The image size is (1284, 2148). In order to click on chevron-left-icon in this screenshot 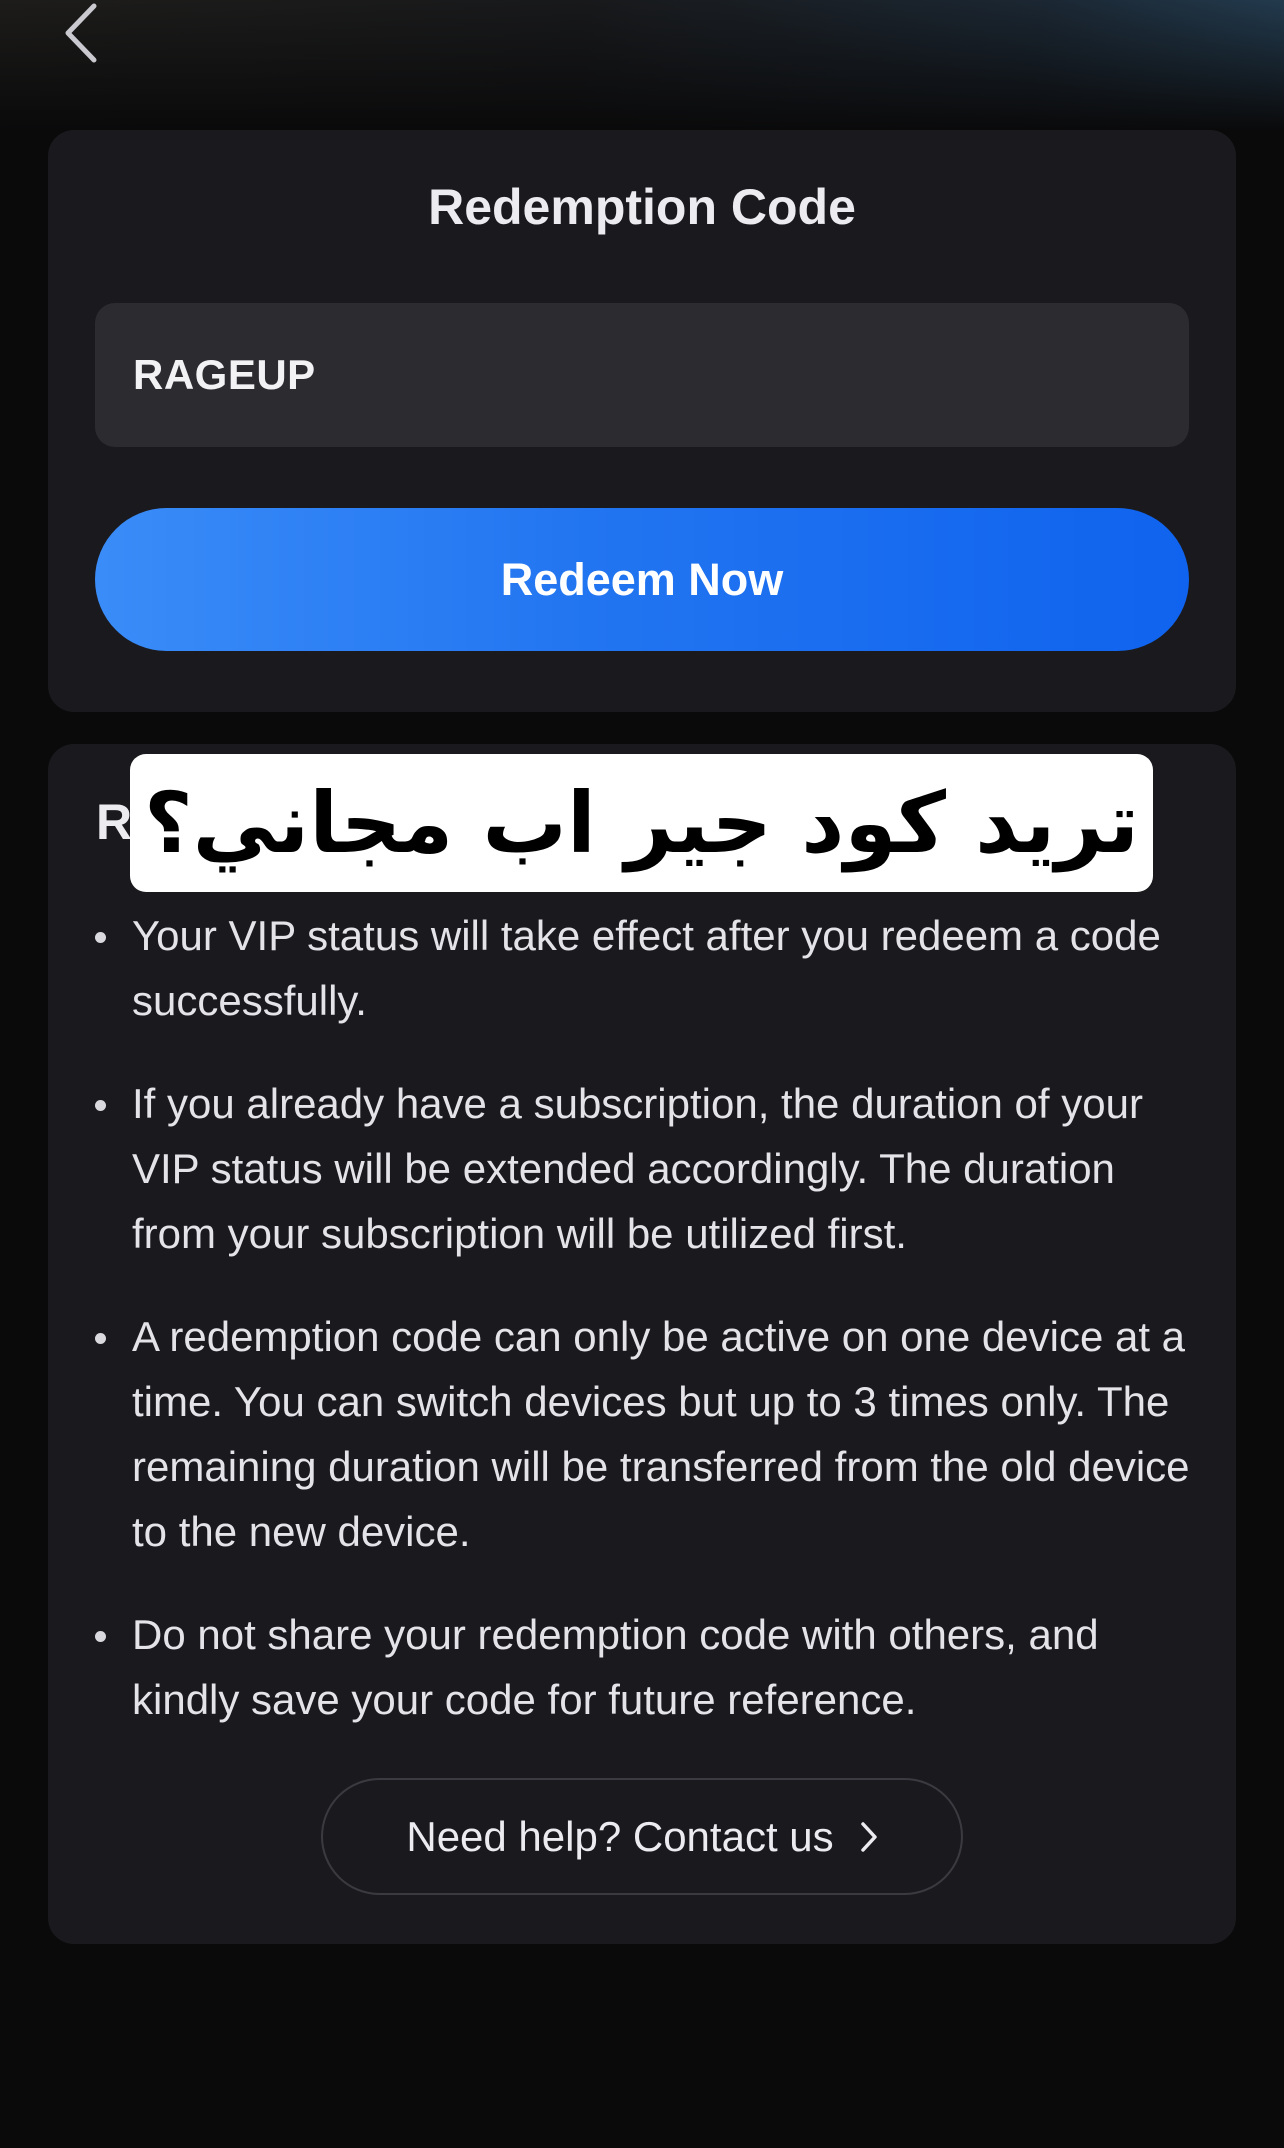, I will do `click(80, 35)`.